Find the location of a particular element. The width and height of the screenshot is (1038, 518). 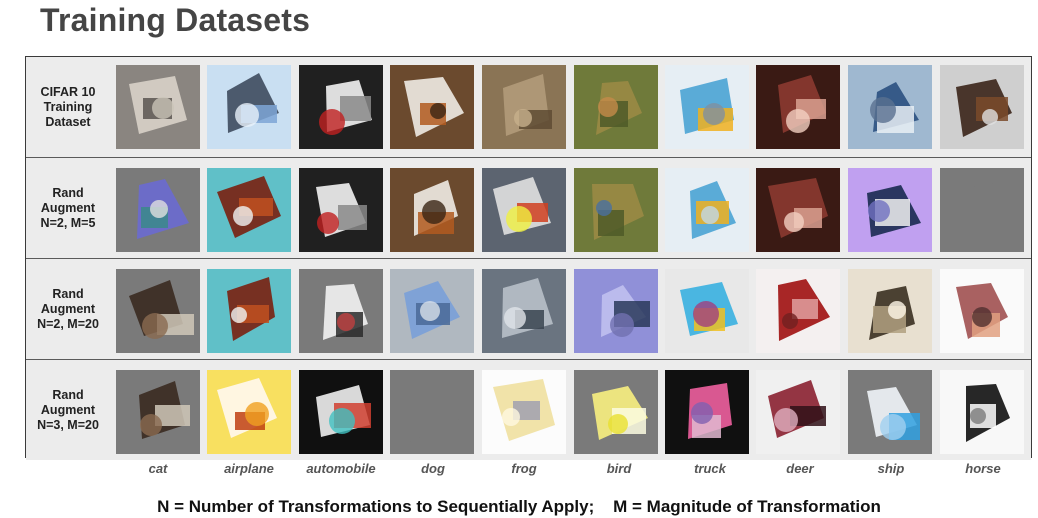

class-label-bird: bird is located at coordinates (619, 468).